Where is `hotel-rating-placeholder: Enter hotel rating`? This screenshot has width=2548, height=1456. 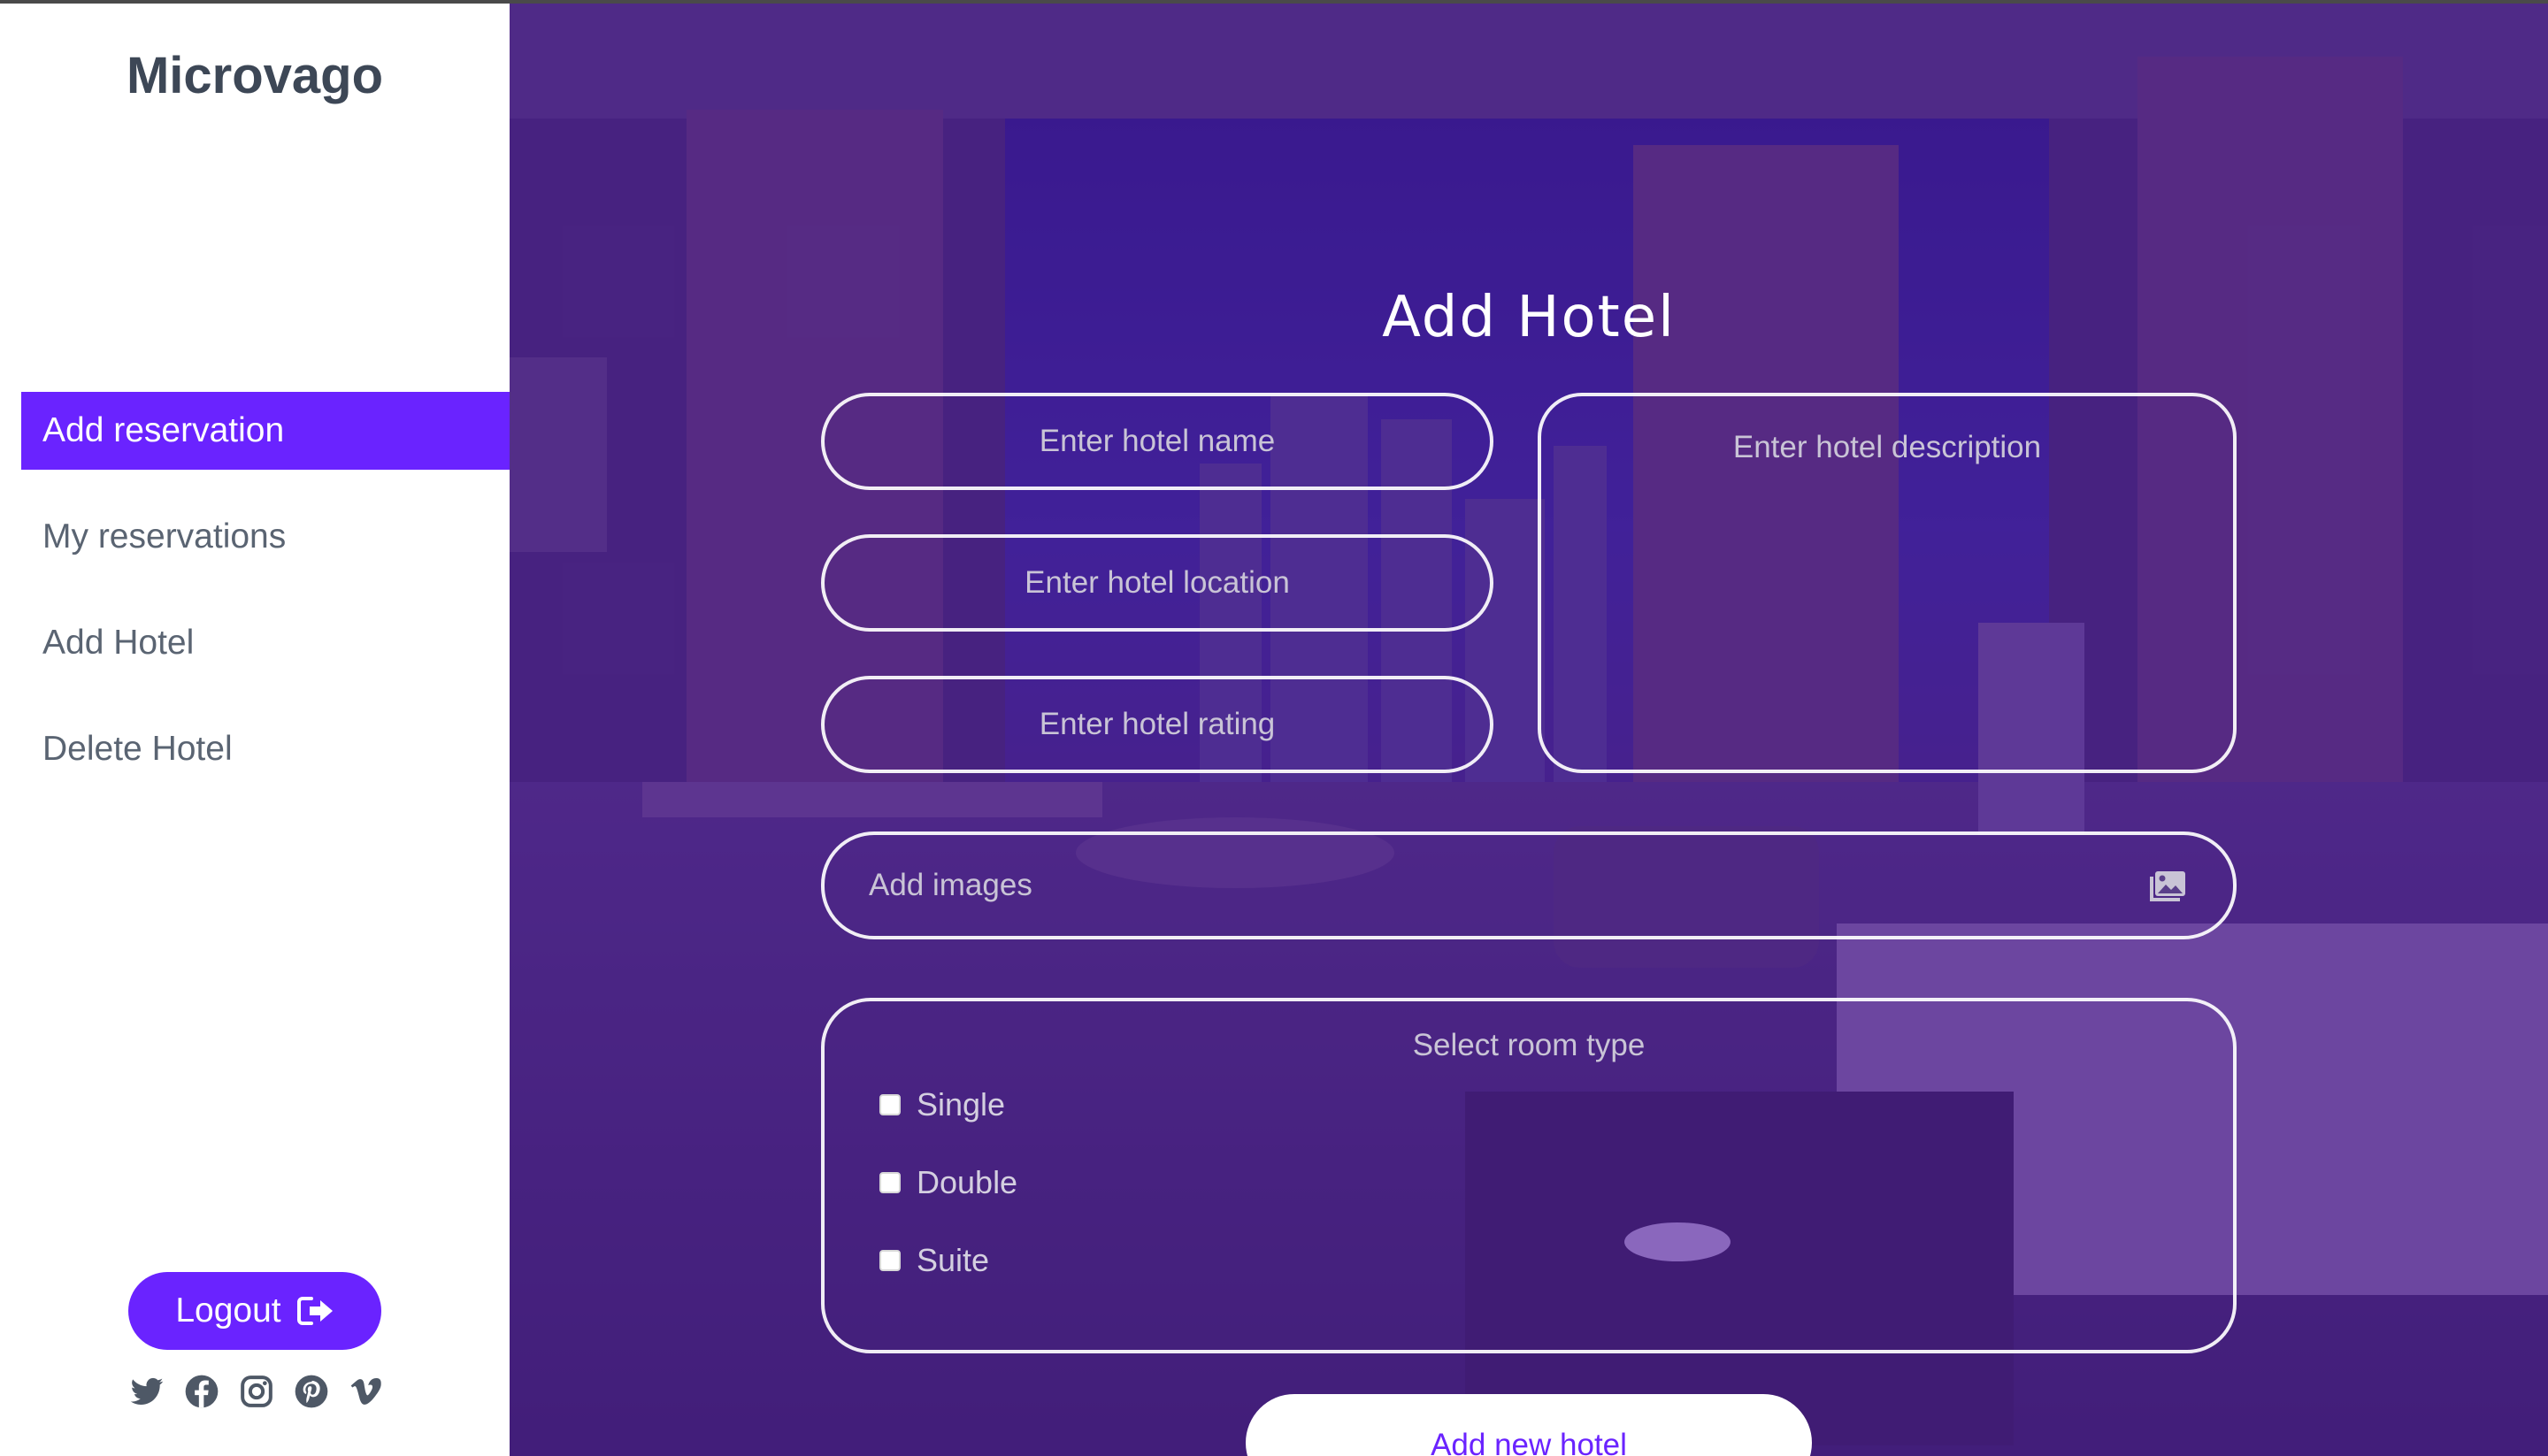
hotel-rating-placeholder: Enter hotel rating is located at coordinates (1157, 724).